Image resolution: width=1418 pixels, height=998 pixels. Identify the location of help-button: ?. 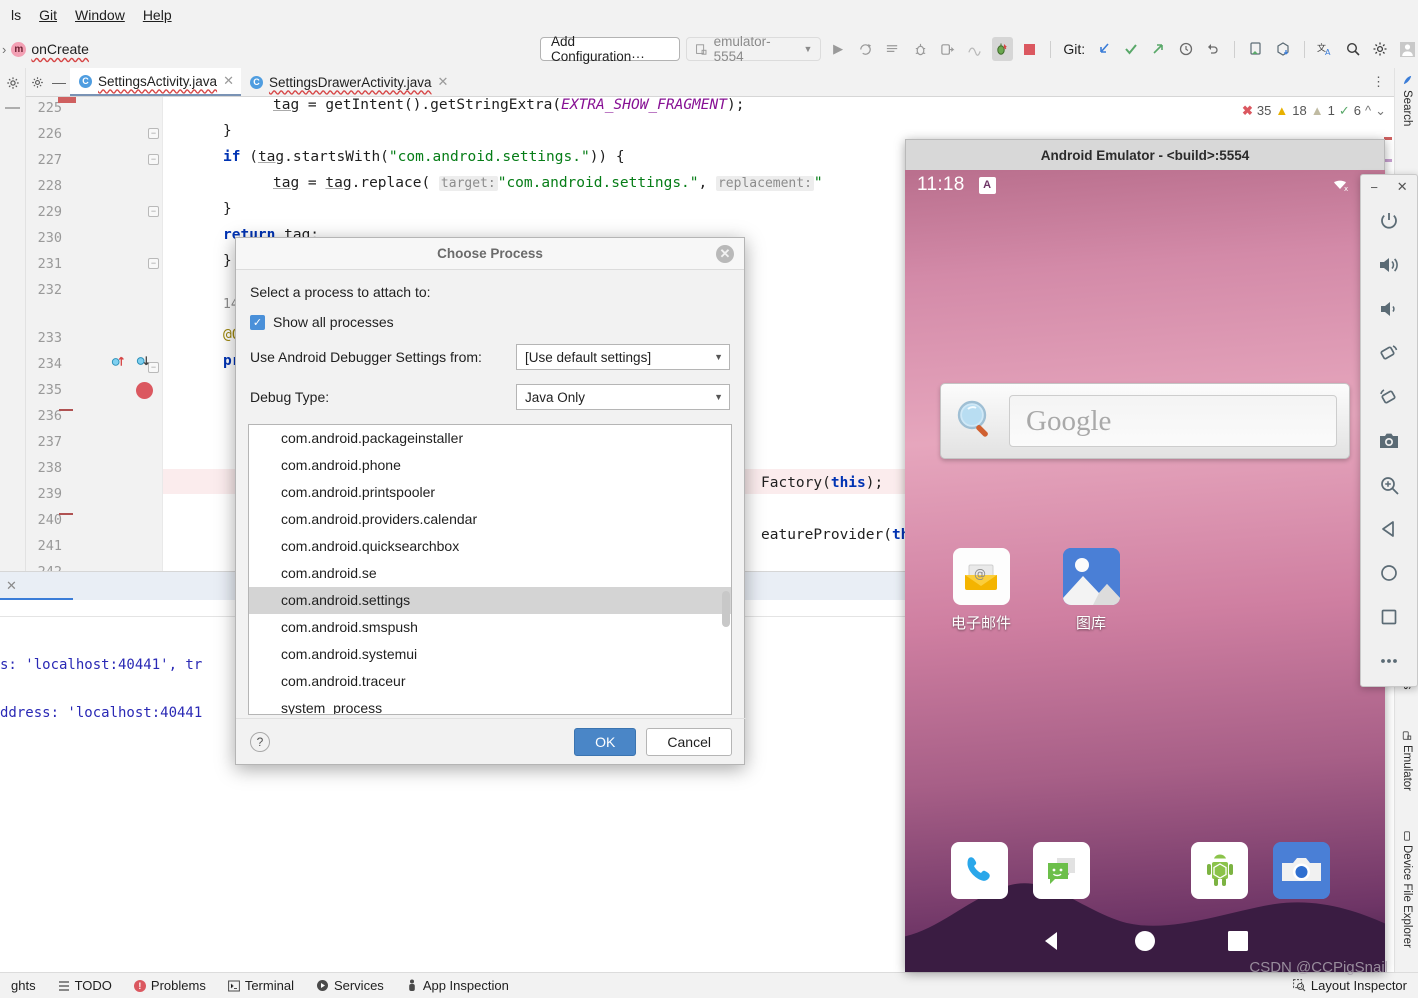
(260, 741).